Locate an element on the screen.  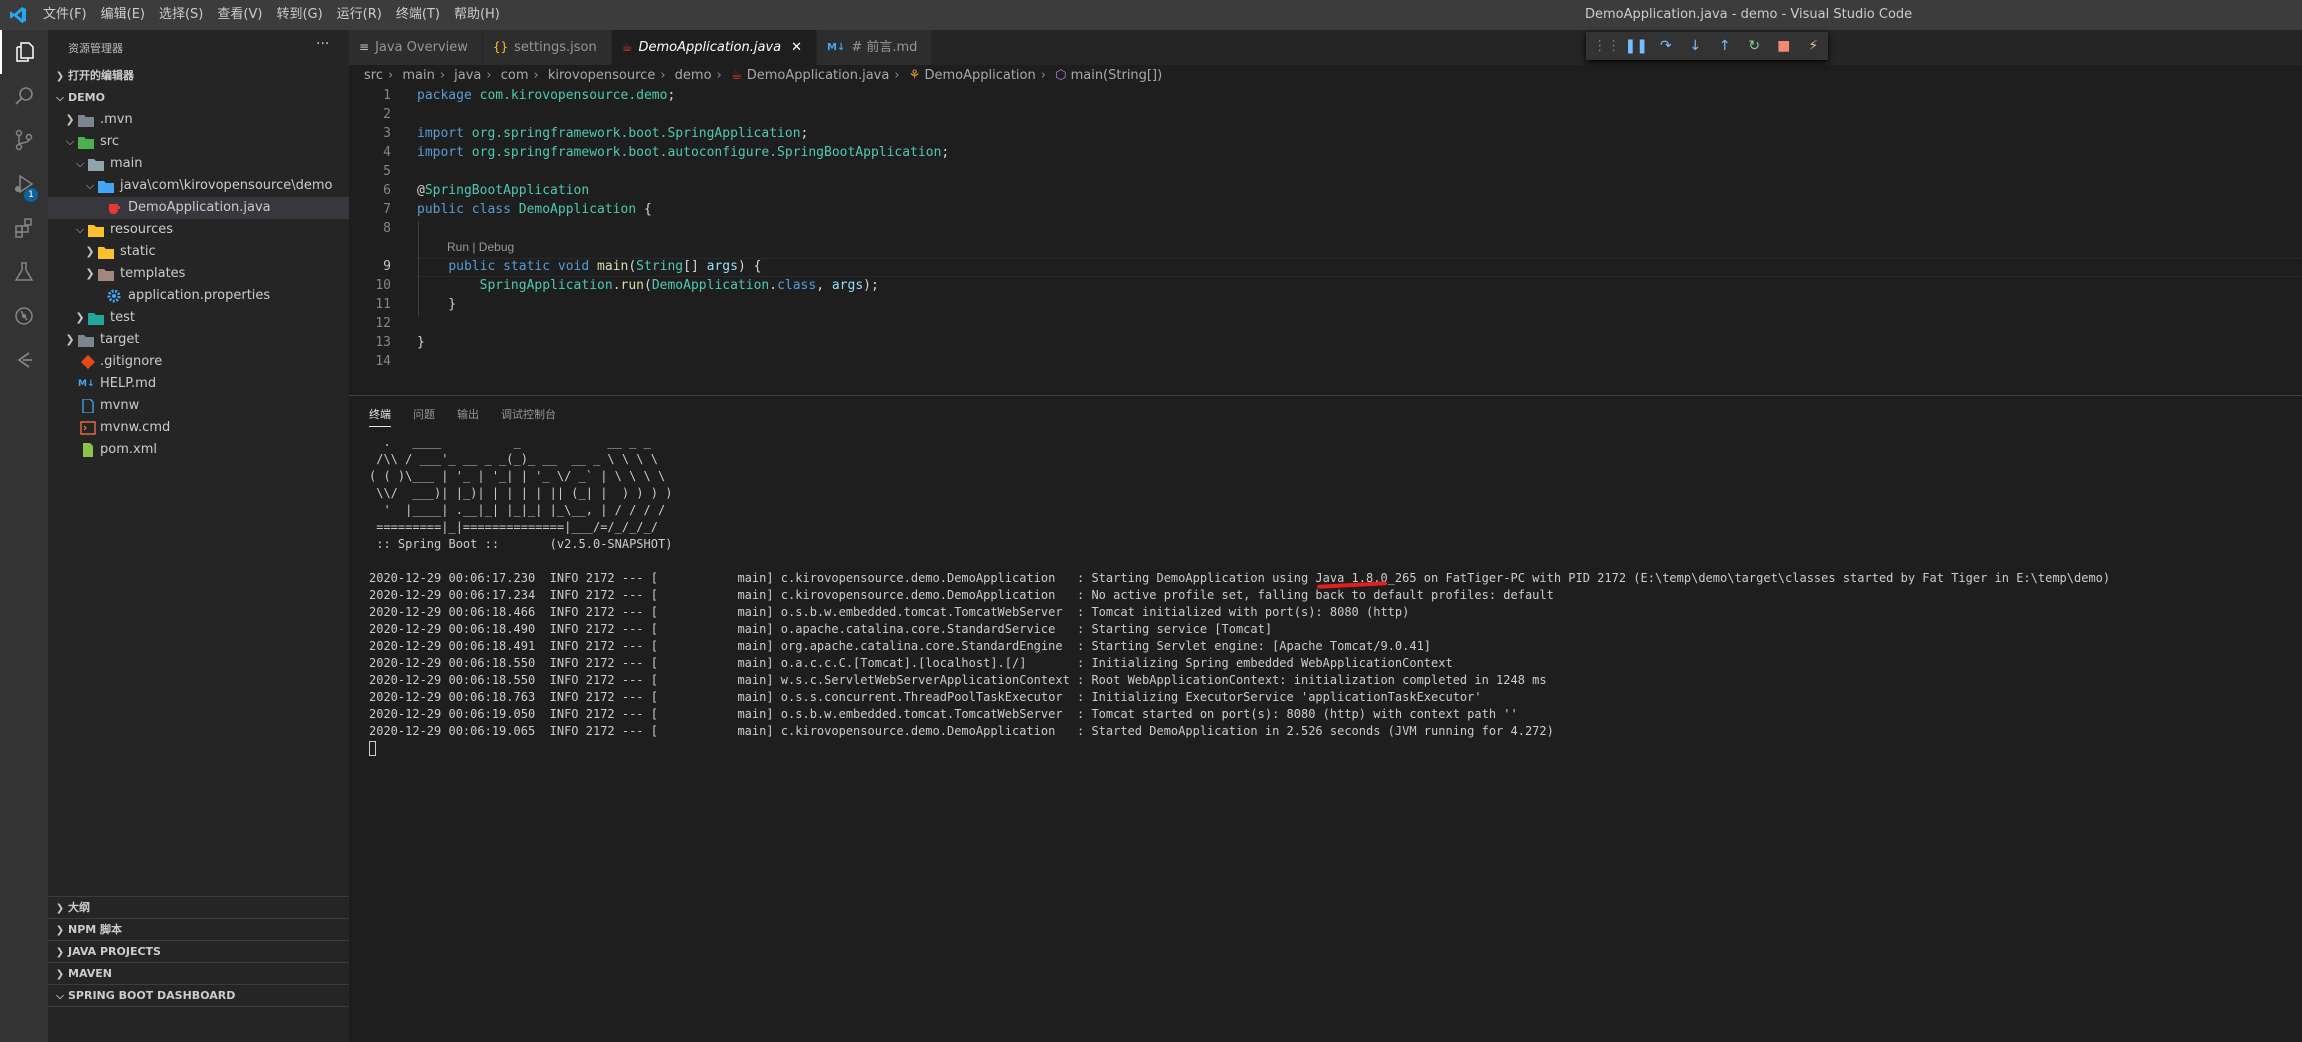
line-number: 12 is located at coordinates (383, 323).